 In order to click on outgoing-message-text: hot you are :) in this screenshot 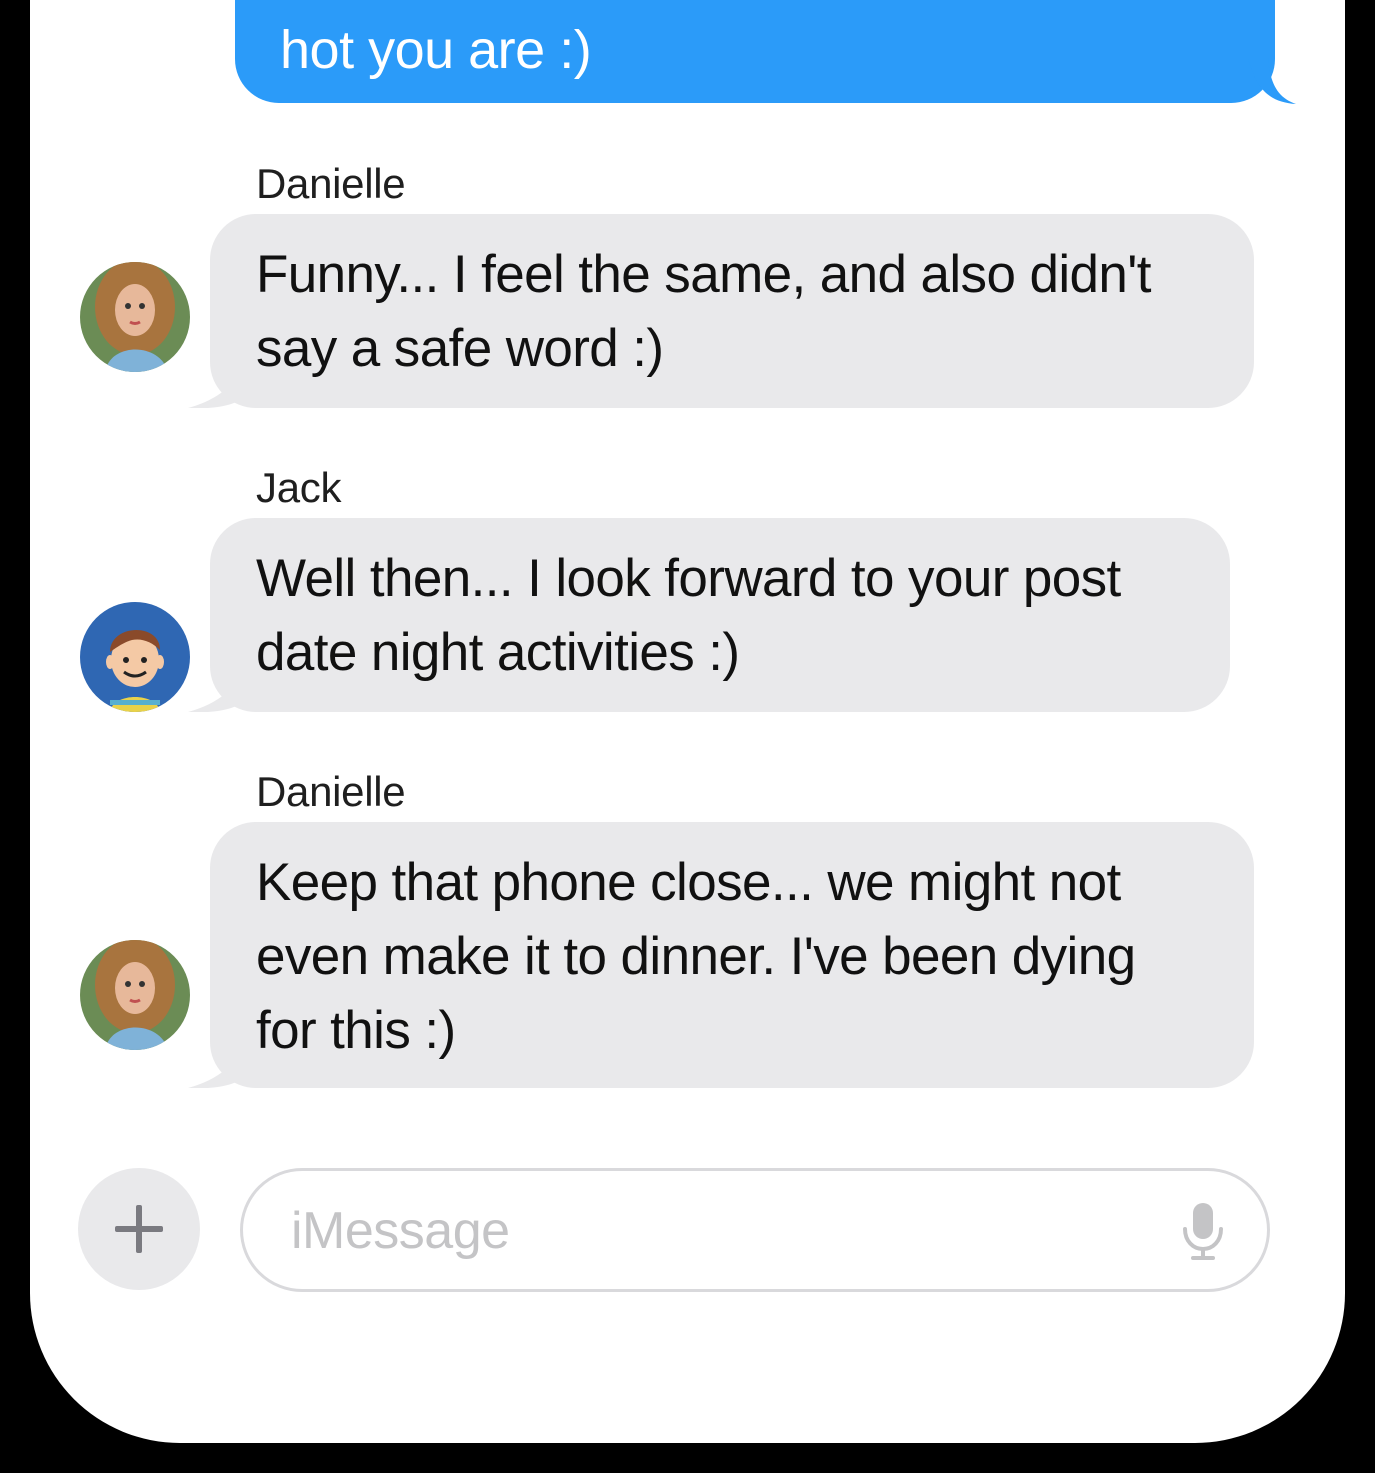, I will do `click(436, 50)`.